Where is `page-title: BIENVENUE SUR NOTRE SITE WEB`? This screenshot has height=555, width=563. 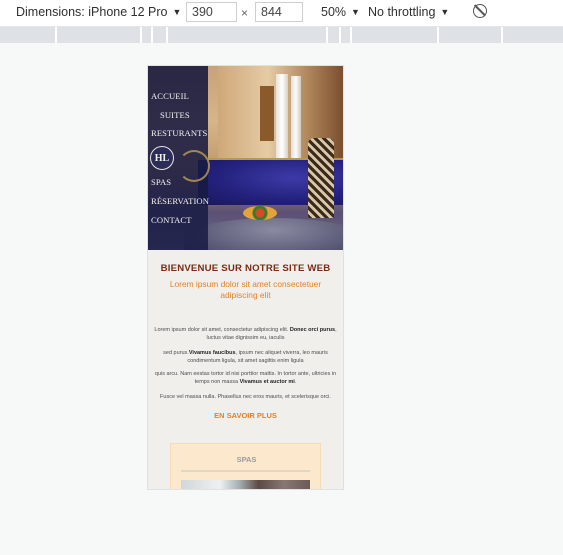
page-title: BIENVENUE SUR NOTRE SITE WEB is located at coordinates (245, 268).